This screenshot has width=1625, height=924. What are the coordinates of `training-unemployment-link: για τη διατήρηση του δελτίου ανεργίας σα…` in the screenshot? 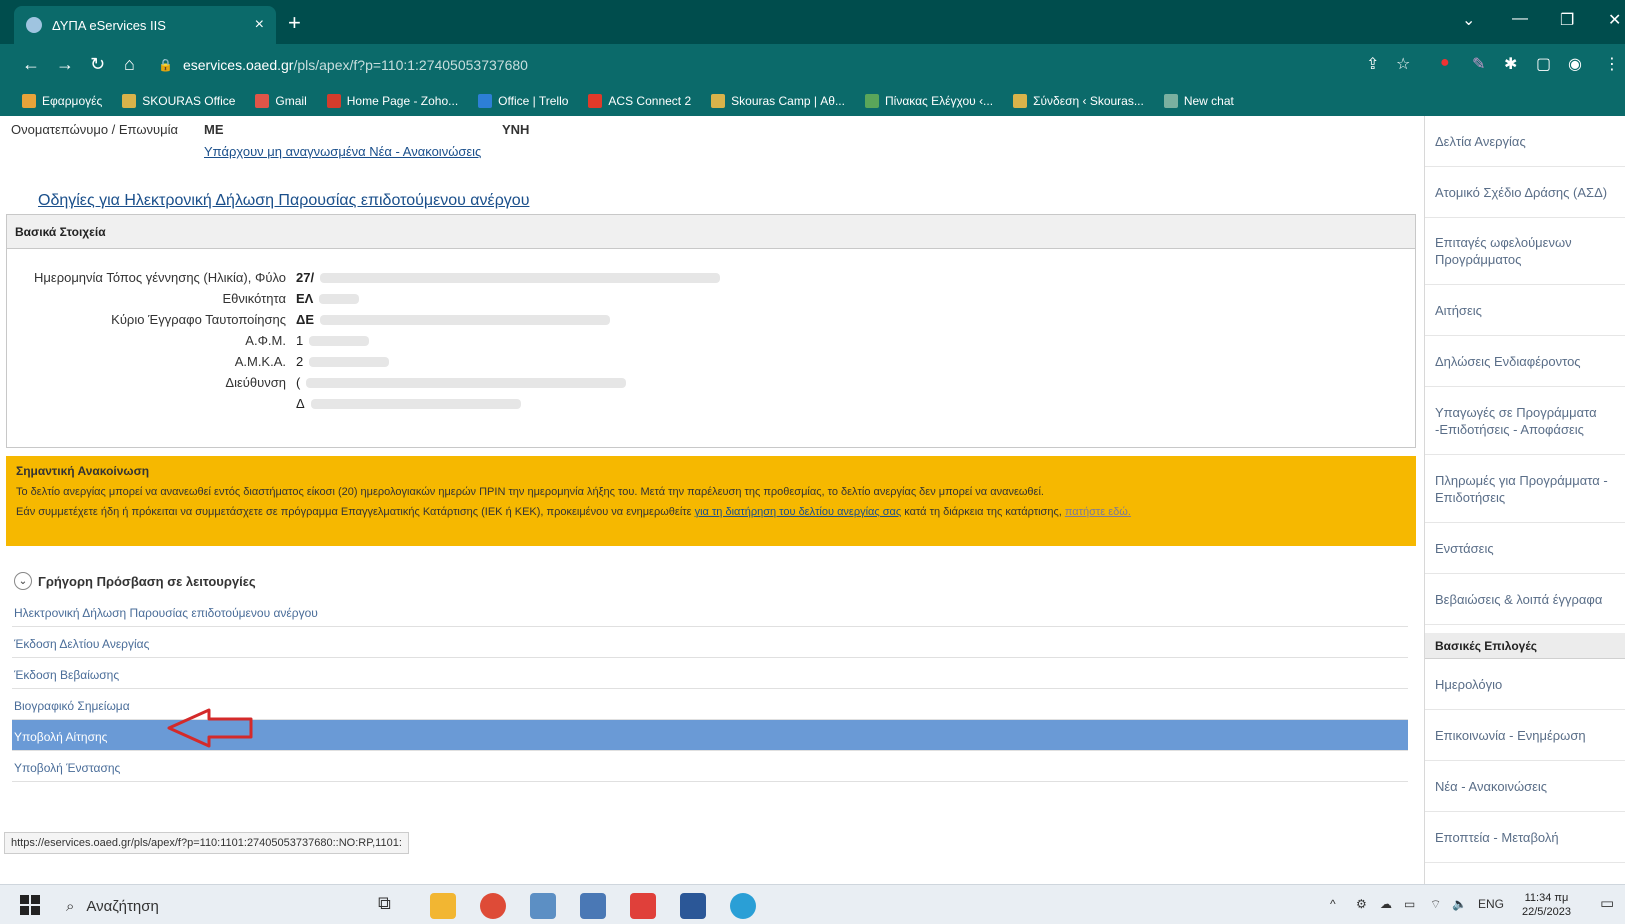 It's located at (798, 512).